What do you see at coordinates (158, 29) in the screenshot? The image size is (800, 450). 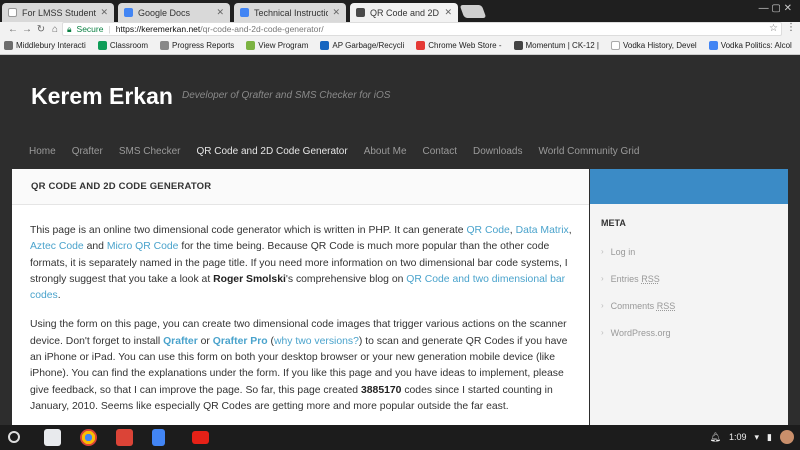 I see `url-host: https://keremerkan.net` at bounding box center [158, 29].